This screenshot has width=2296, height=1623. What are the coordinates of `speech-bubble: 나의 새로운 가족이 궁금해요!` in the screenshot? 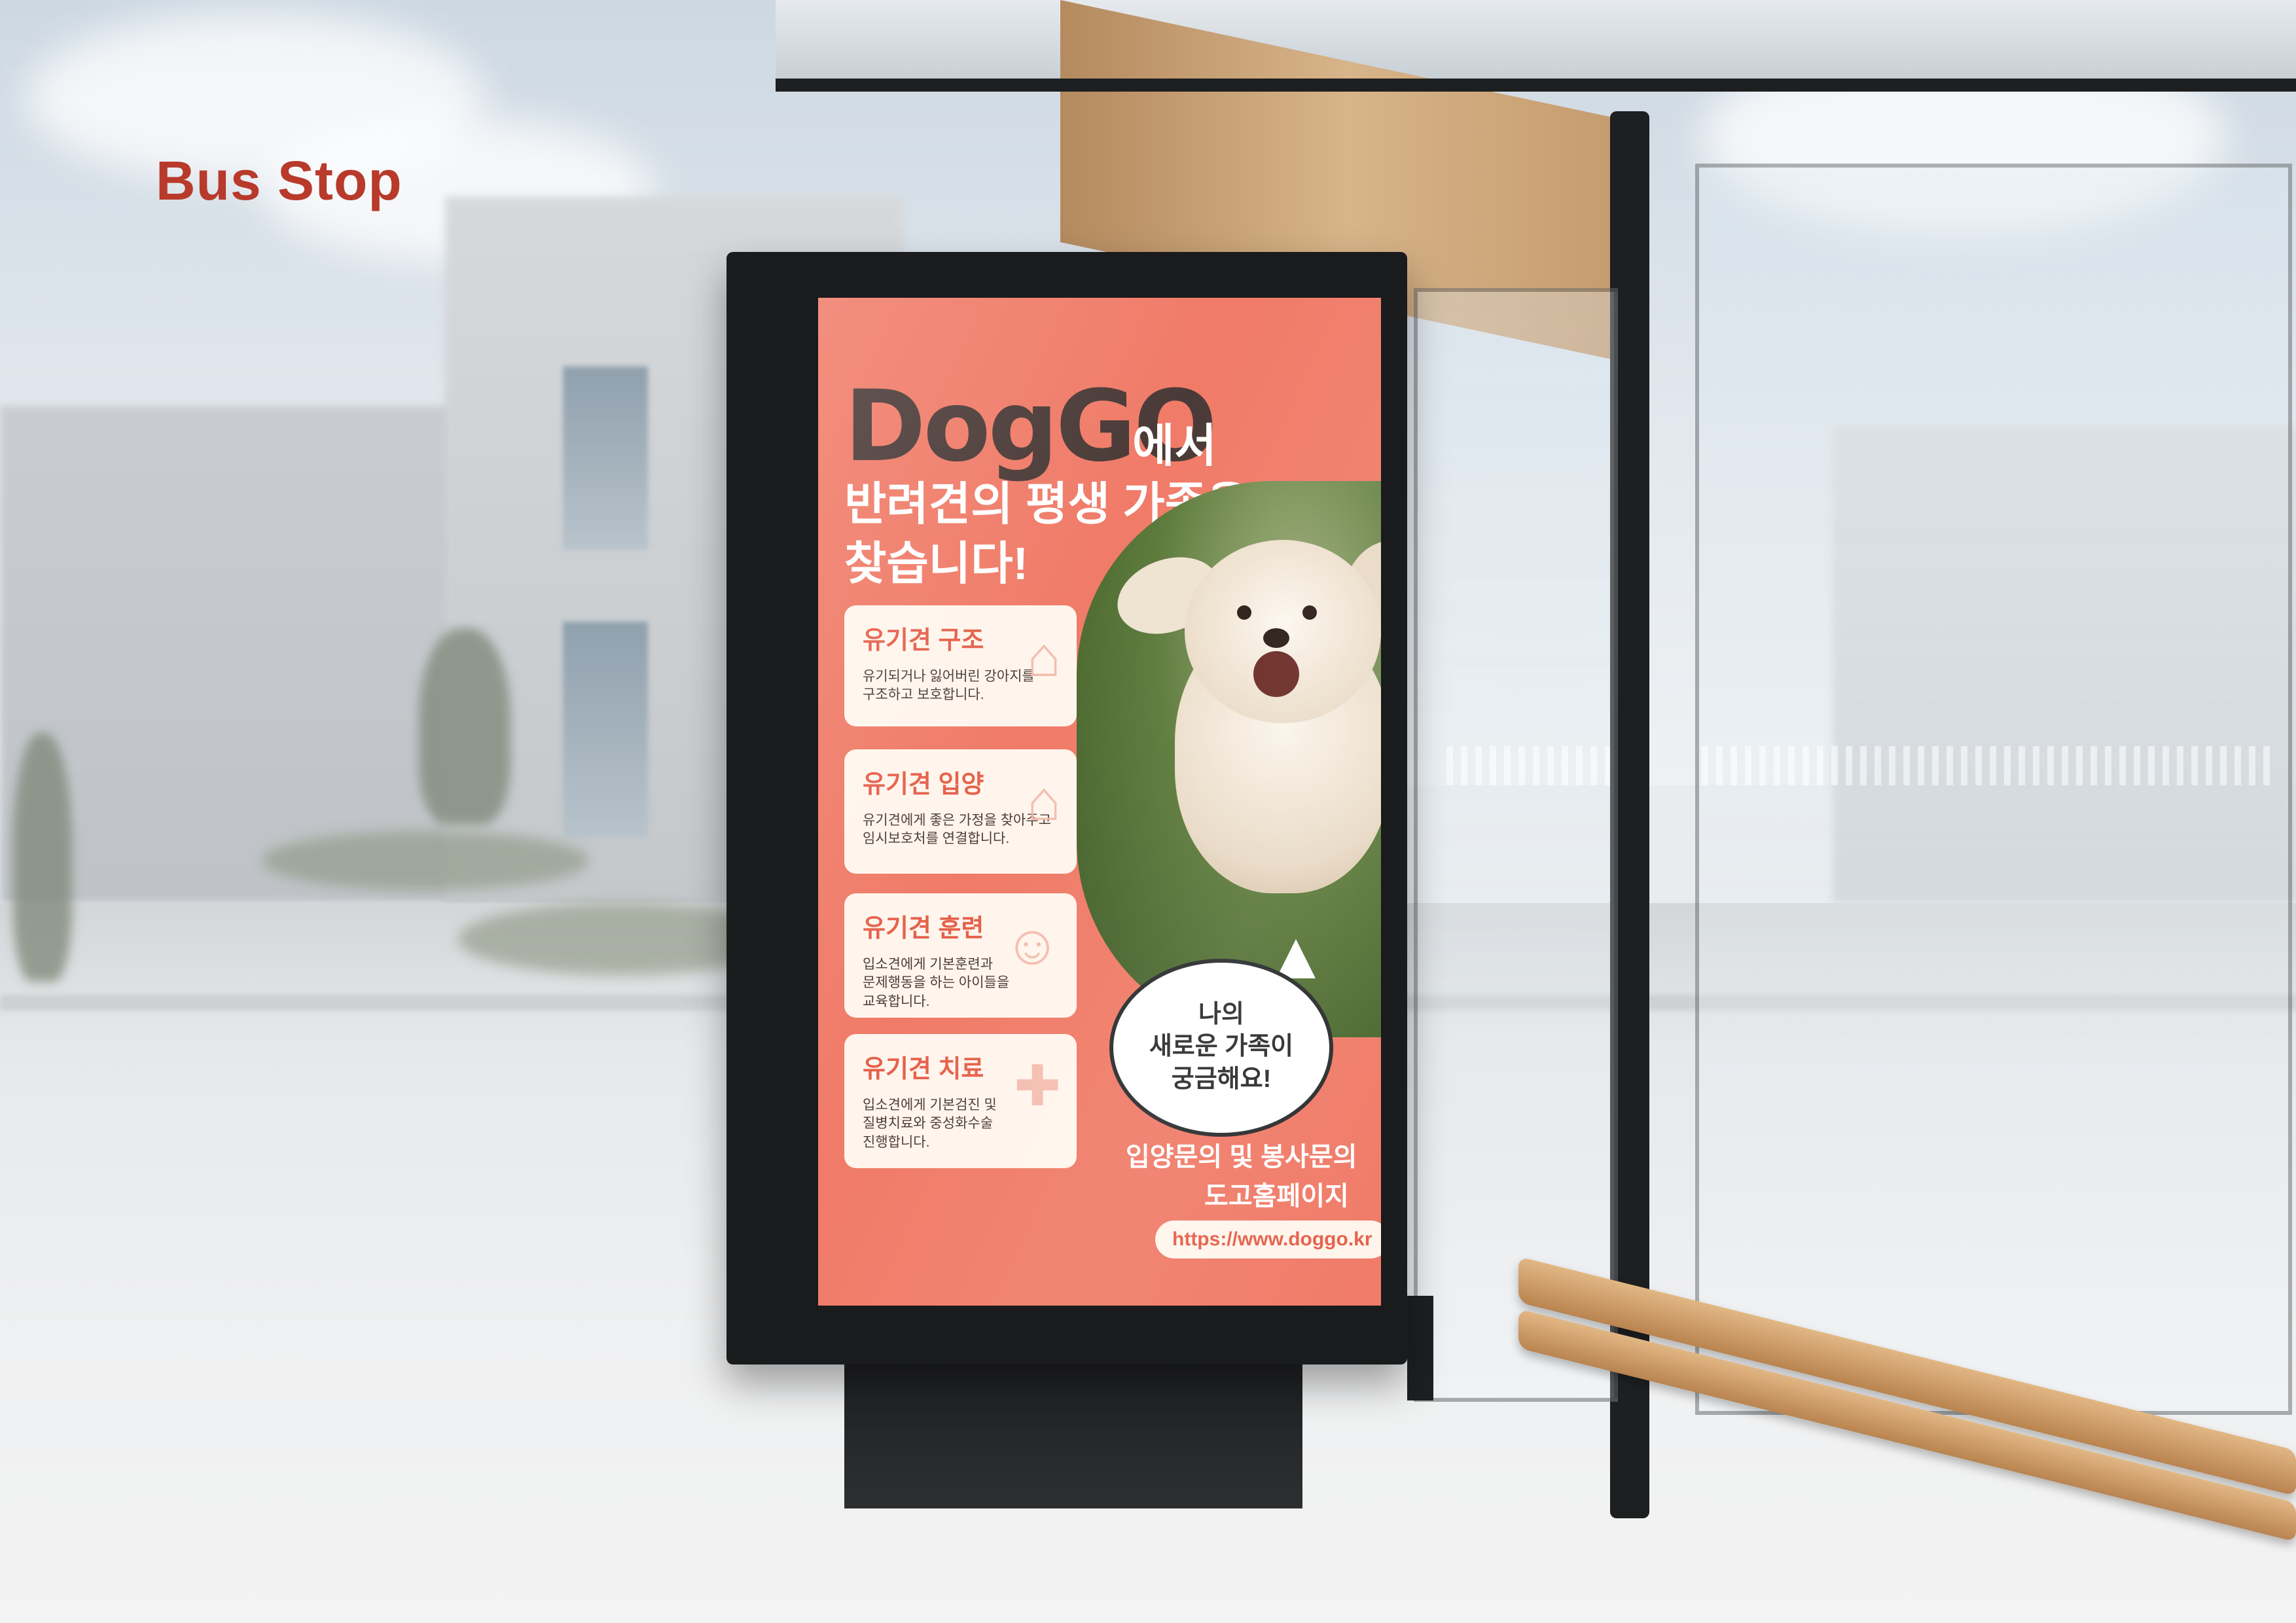 It's located at (1221, 1048).